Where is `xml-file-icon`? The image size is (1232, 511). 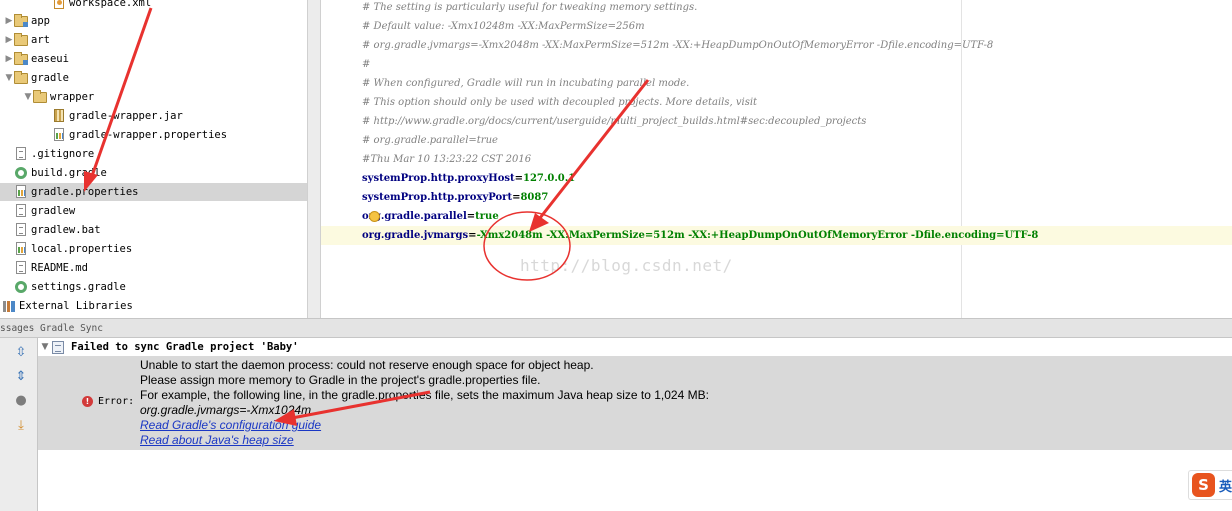 xml-file-icon is located at coordinates (59, 5).